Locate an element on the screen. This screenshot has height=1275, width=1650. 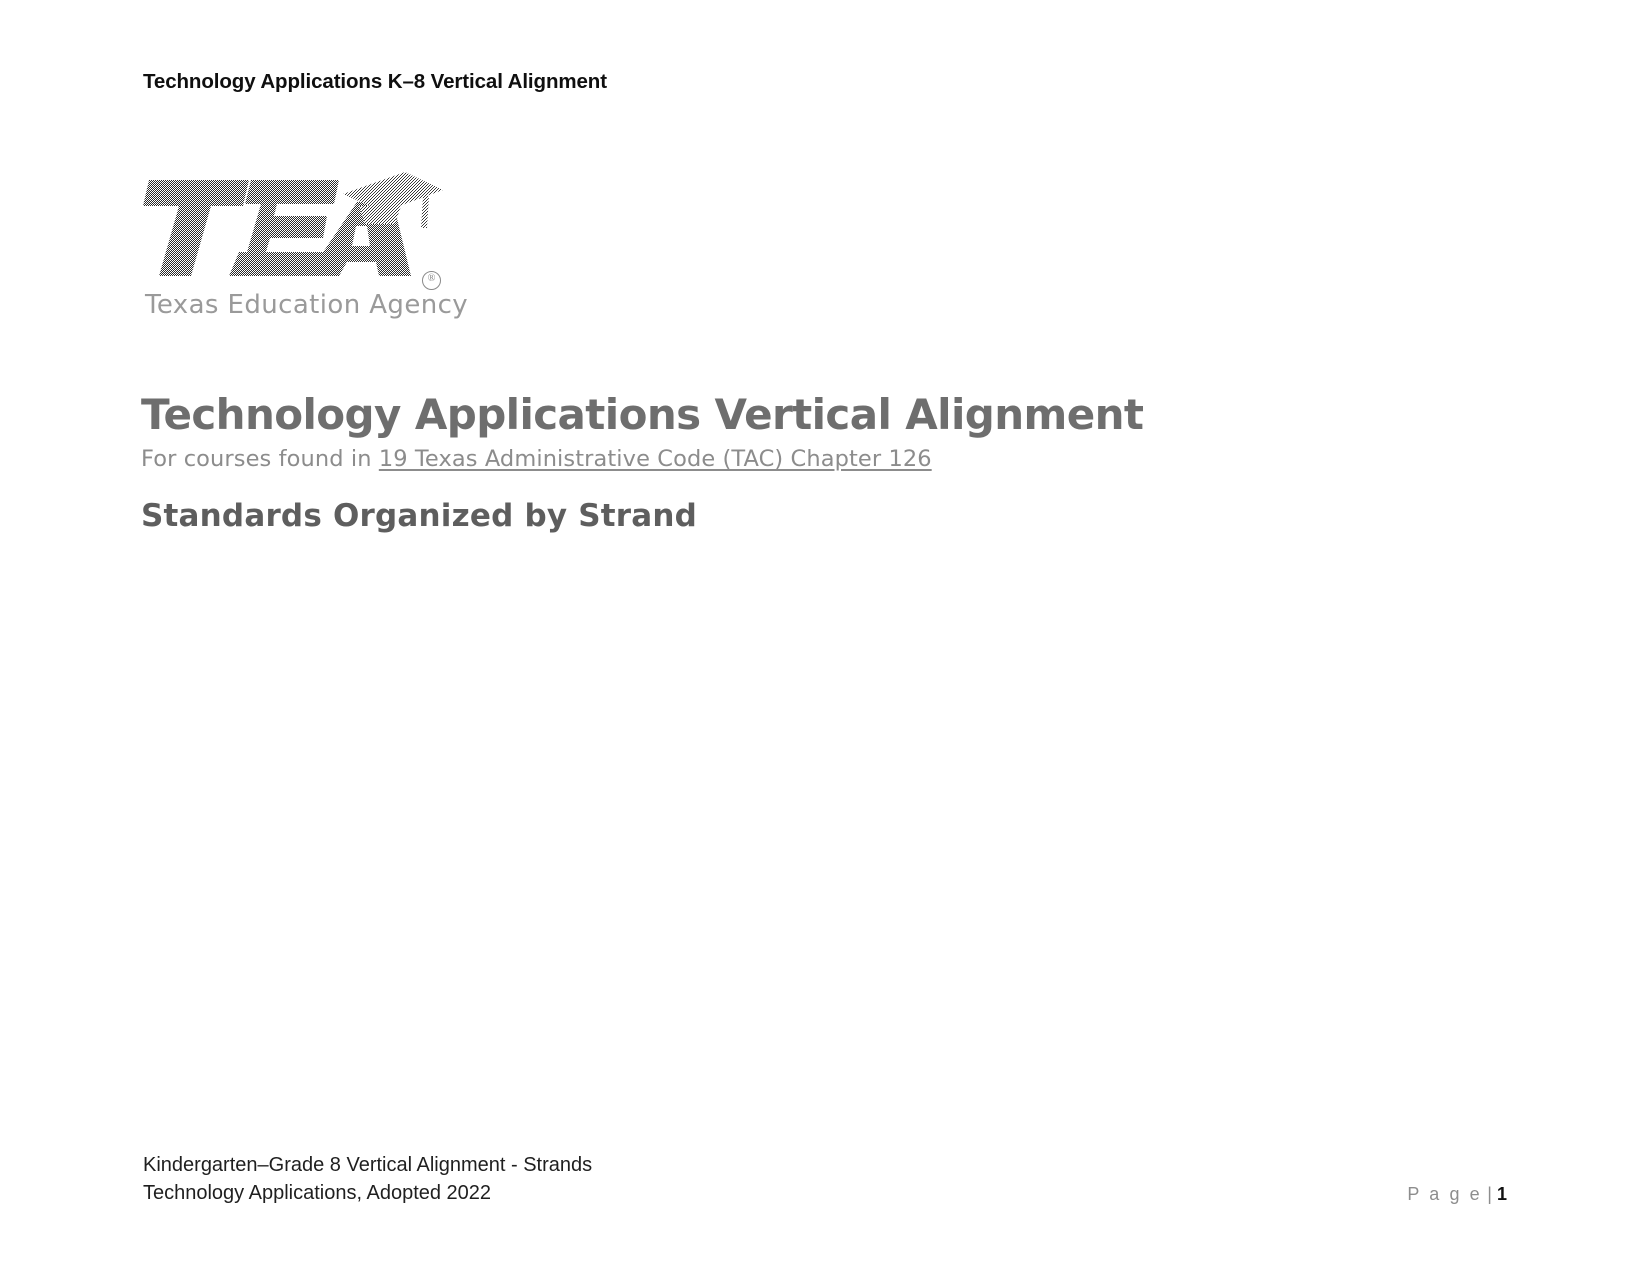
tea-logo-mark: ® is located at coordinates (293, 229).